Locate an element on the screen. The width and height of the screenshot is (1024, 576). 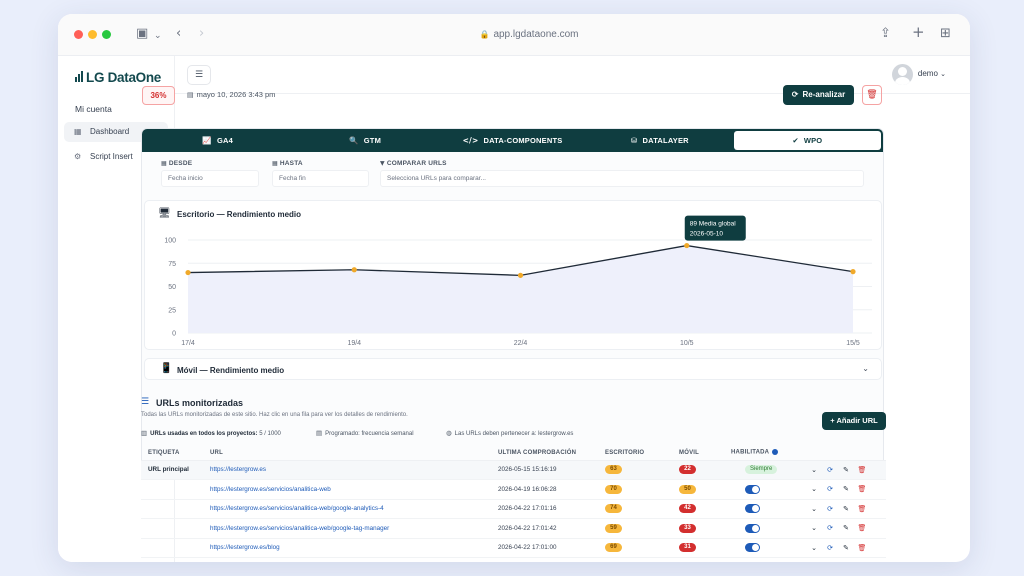
column-header: MÓVIL is located at coordinates (705, 453).